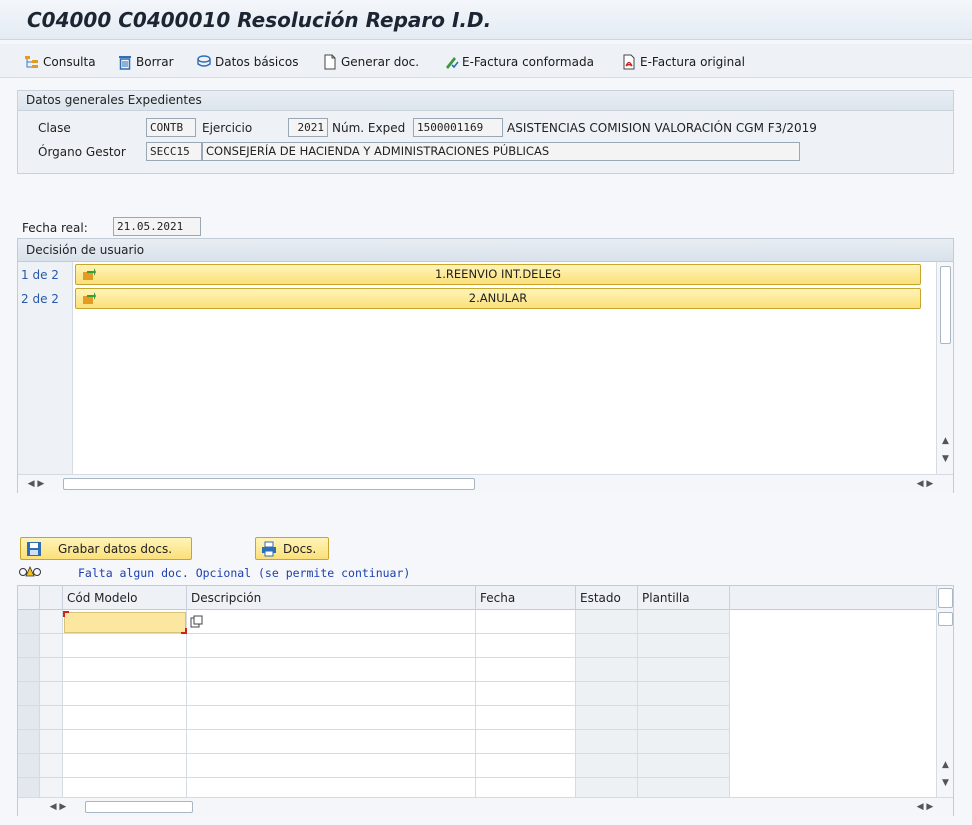 The image size is (972, 825). I want to click on value-help-icon, so click(196, 621).